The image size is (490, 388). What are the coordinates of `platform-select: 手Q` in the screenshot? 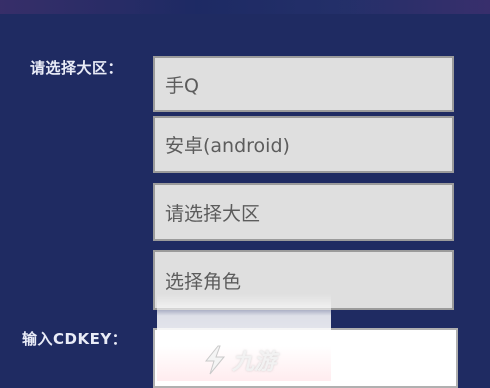 It's located at (303, 84).